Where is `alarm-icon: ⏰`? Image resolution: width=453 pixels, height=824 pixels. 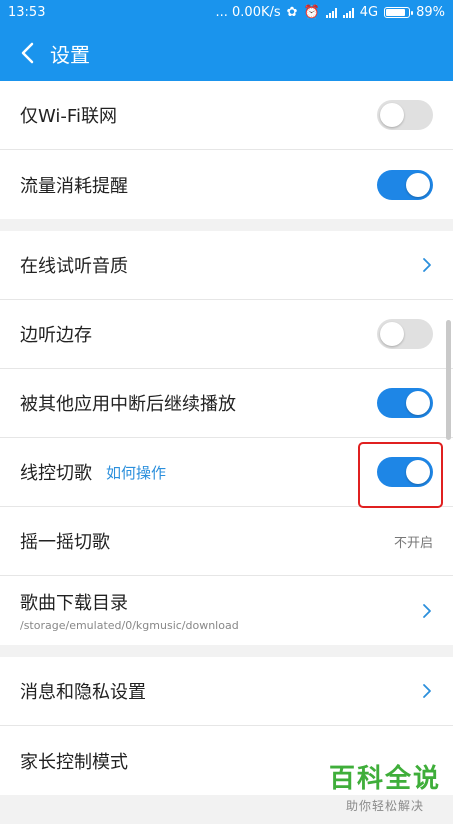 alarm-icon: ⏰ is located at coordinates (311, 12).